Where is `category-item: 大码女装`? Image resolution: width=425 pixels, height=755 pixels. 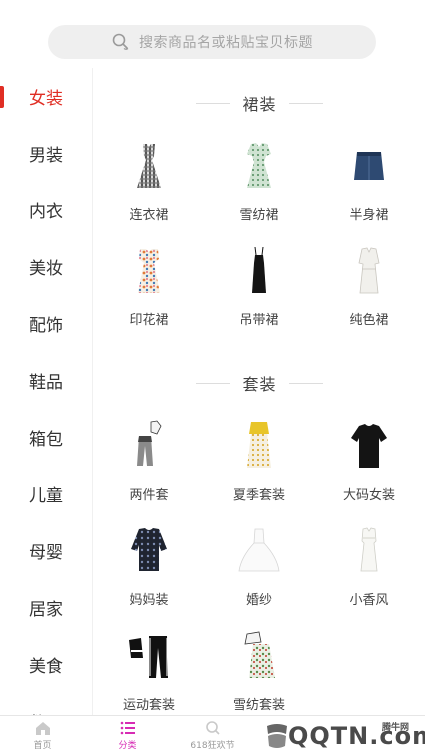 category-item: 大码女装 is located at coordinates (369, 470).